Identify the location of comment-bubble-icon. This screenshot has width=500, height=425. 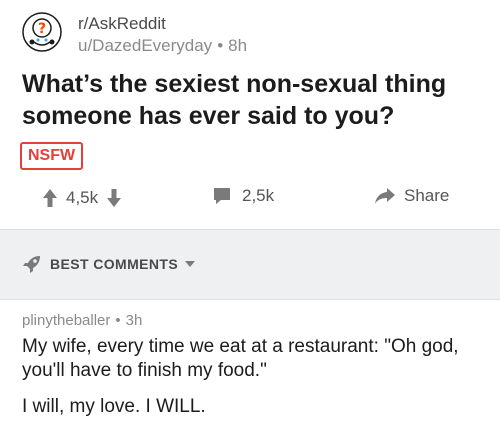
(222, 196).